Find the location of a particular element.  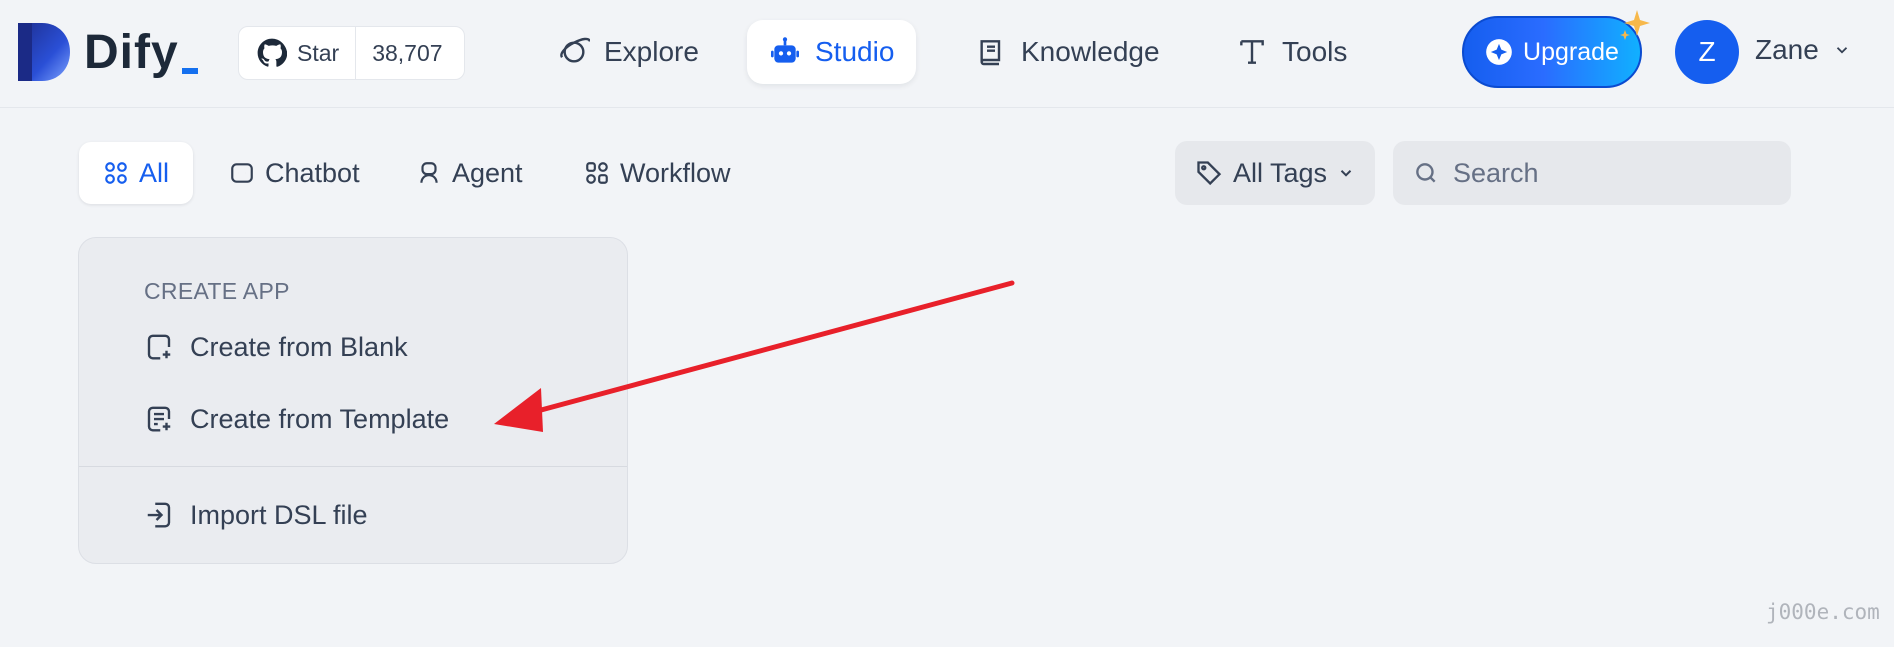

logo-wordmark: Dify is located at coordinates (131, 52).